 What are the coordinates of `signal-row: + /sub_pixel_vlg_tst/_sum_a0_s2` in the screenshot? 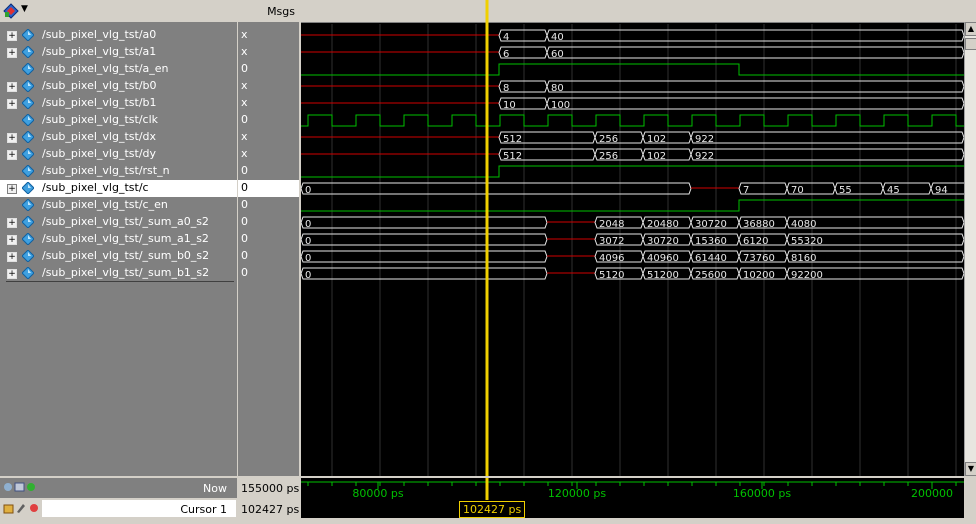 It's located at (118, 222).